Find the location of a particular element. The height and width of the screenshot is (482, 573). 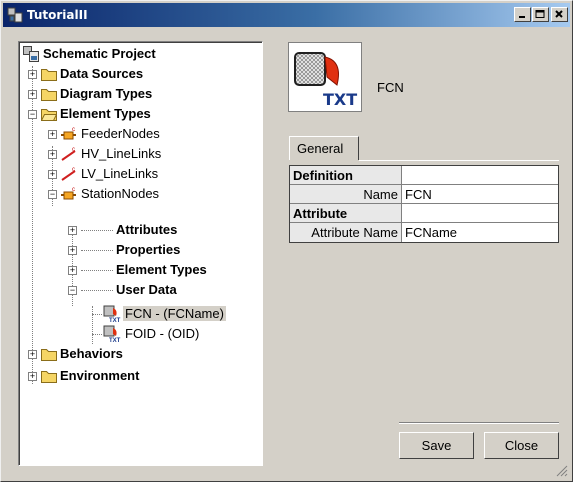

tree-item-label: FOID - (OID) is located at coordinates (162, 333).